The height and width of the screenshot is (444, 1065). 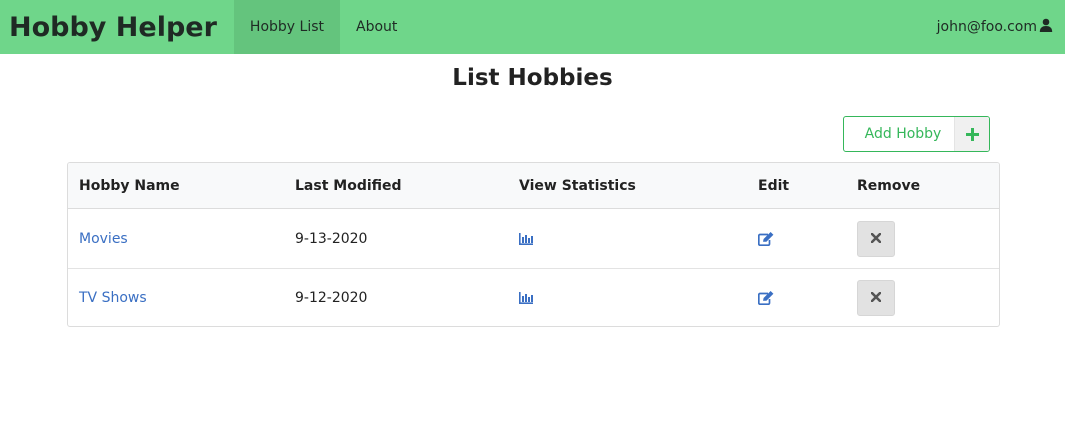 What do you see at coordinates (348, 185) in the screenshot?
I see `header-last-modified: Last Modified` at bounding box center [348, 185].